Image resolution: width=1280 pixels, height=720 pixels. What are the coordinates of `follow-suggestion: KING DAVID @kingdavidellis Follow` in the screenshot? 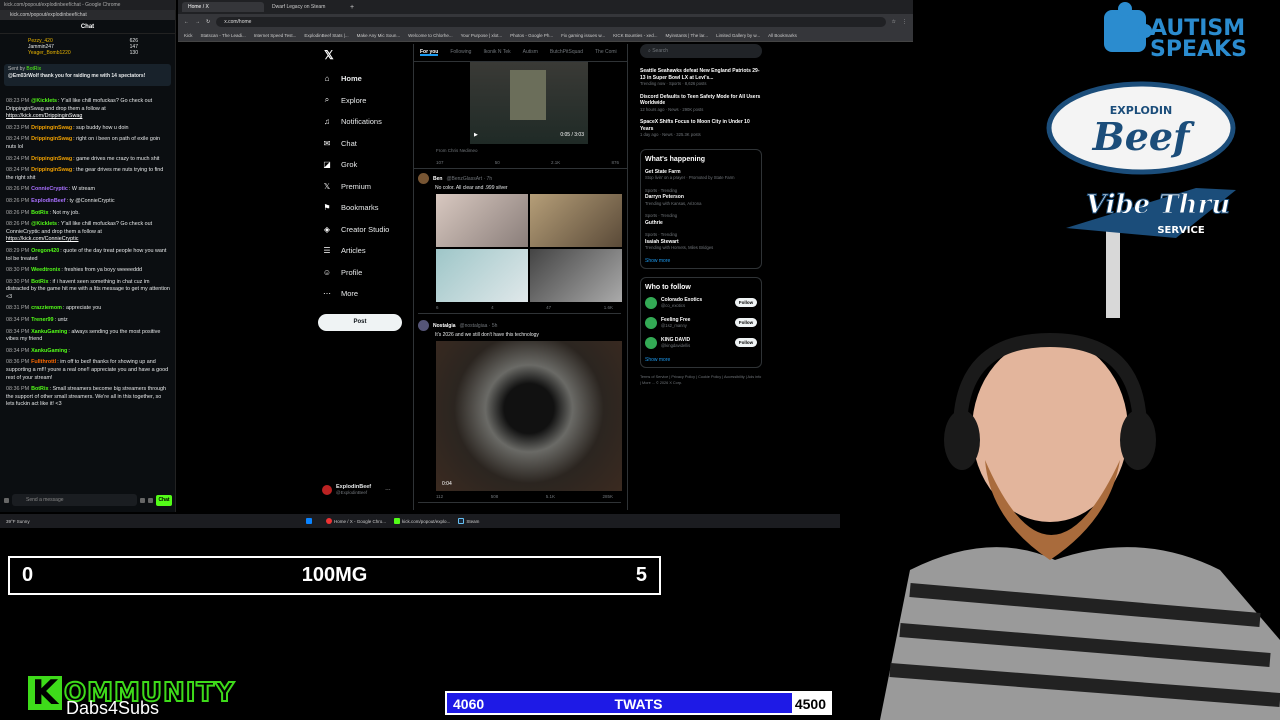 It's located at (701, 342).